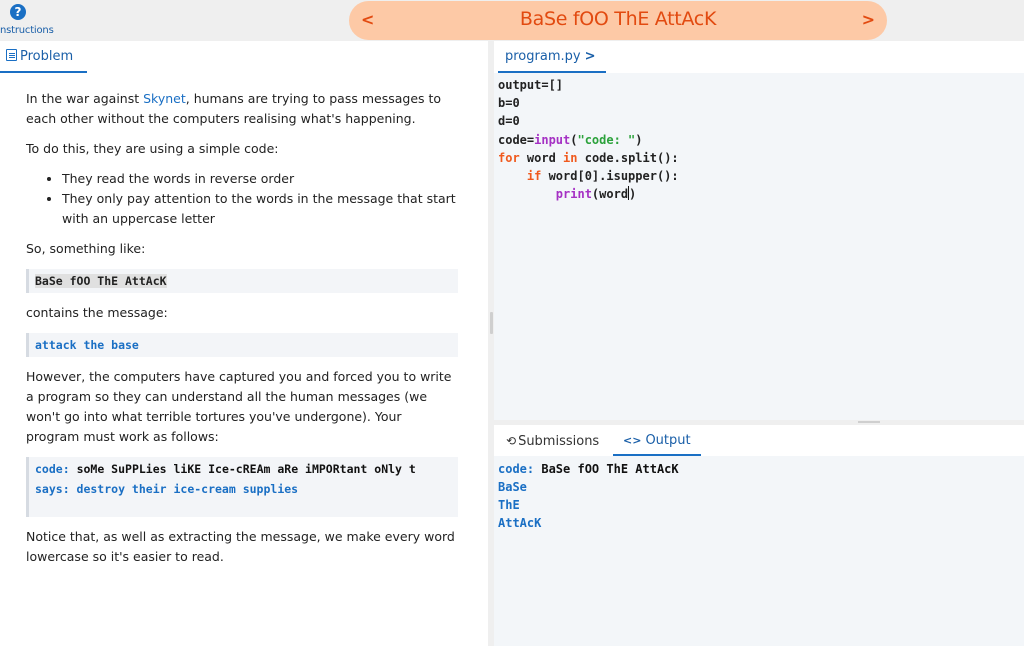 The height and width of the screenshot is (646, 1024). I want to click on output-prompt-input: BaSe fOO ThE AttAcK, so click(606, 469).